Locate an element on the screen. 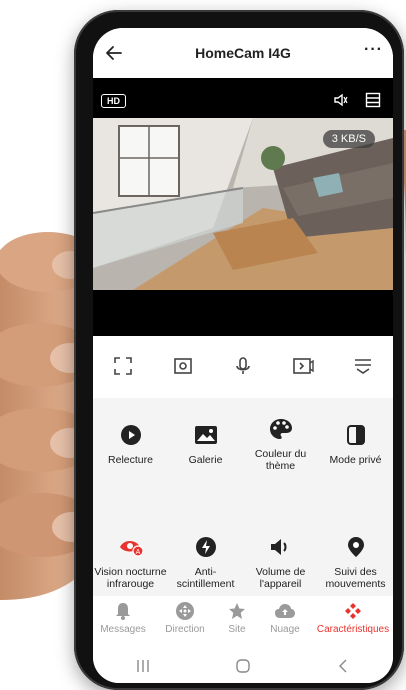 Image resolution: width=406 pixels, height=690 pixels. flash-icon is located at coordinates (205, 547).